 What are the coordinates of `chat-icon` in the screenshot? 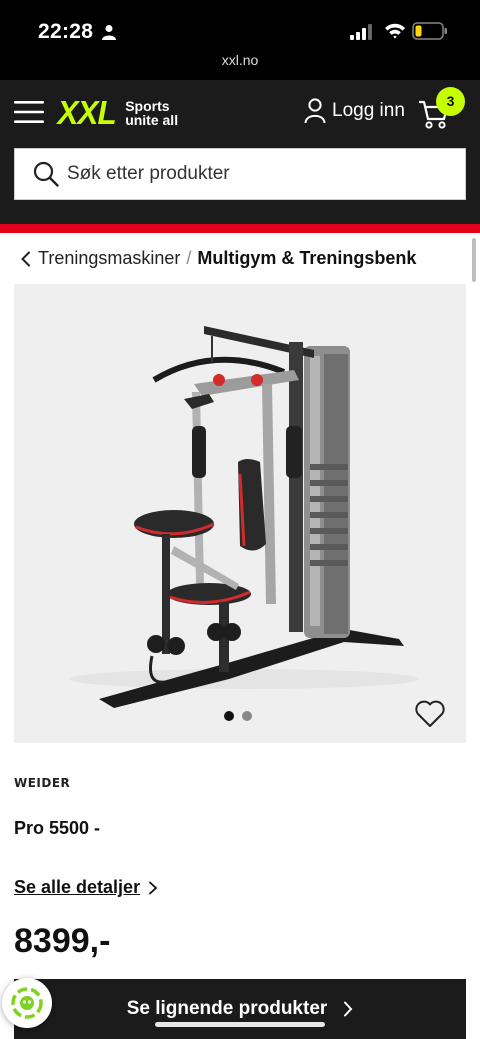 It's located at (27, 1003).